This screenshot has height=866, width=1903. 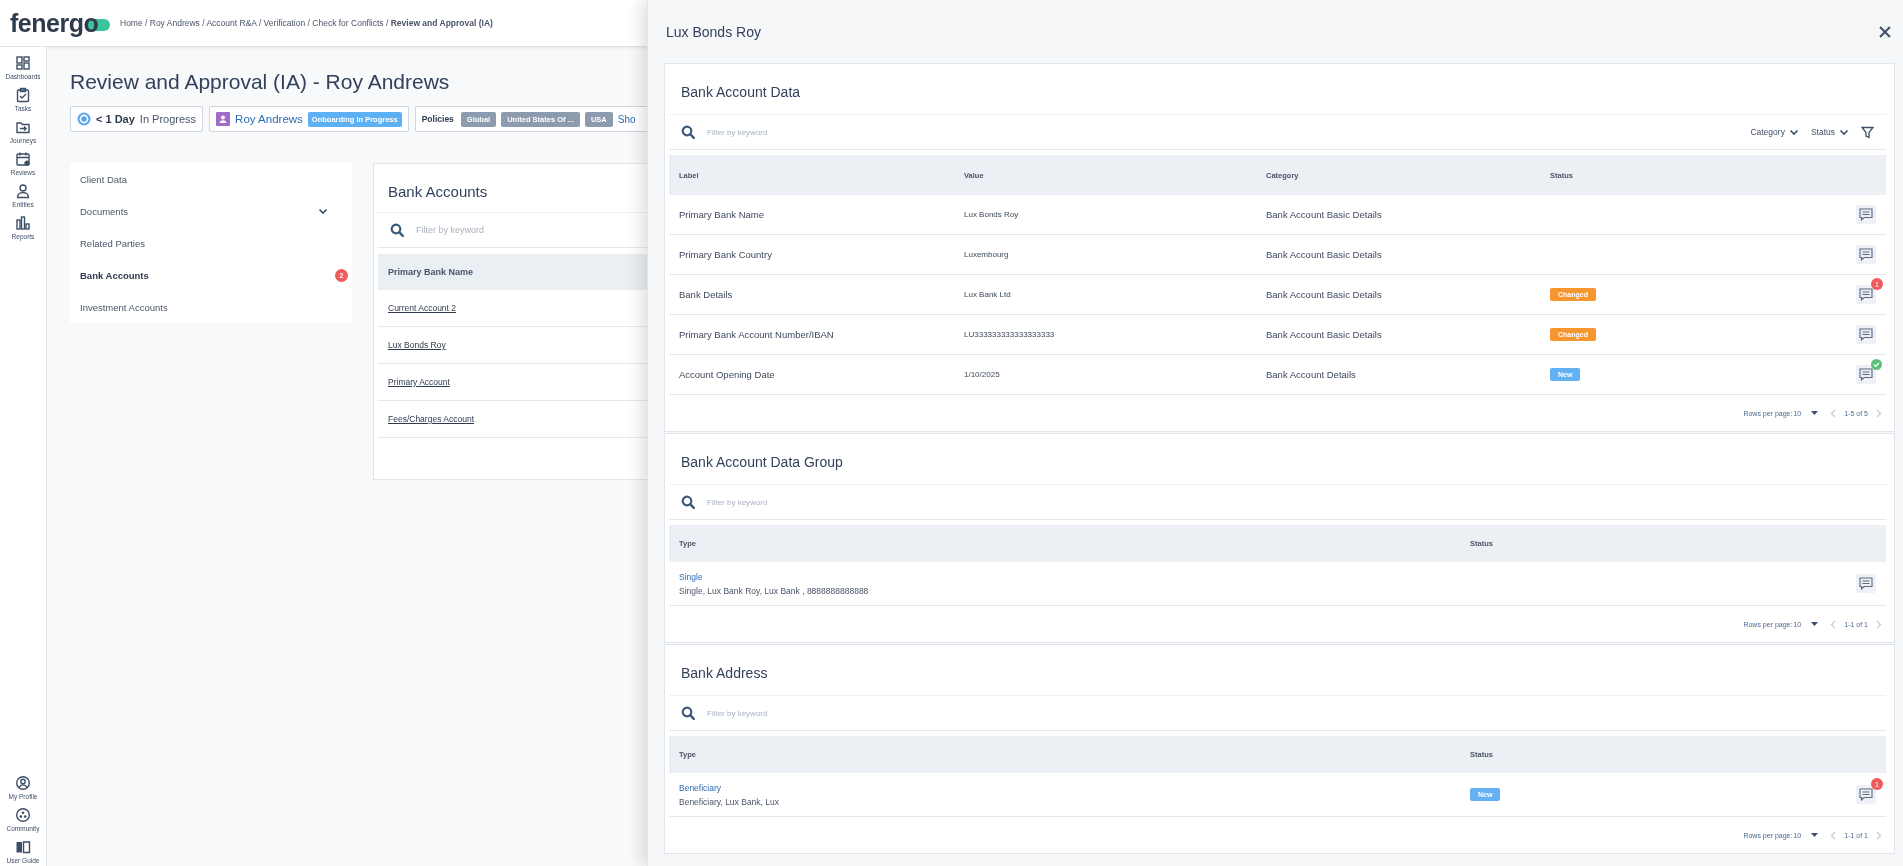 What do you see at coordinates (727, 374) in the screenshot?
I see `table-cell-text: Account Opening Date` at bounding box center [727, 374].